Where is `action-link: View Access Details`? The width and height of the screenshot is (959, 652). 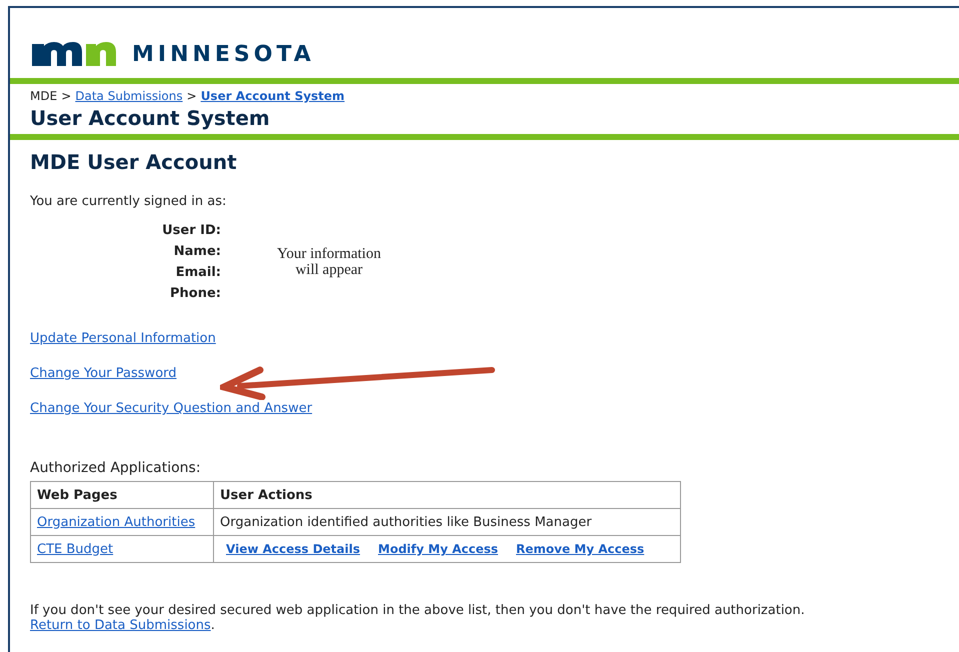 action-link: View Access Details is located at coordinates (293, 549).